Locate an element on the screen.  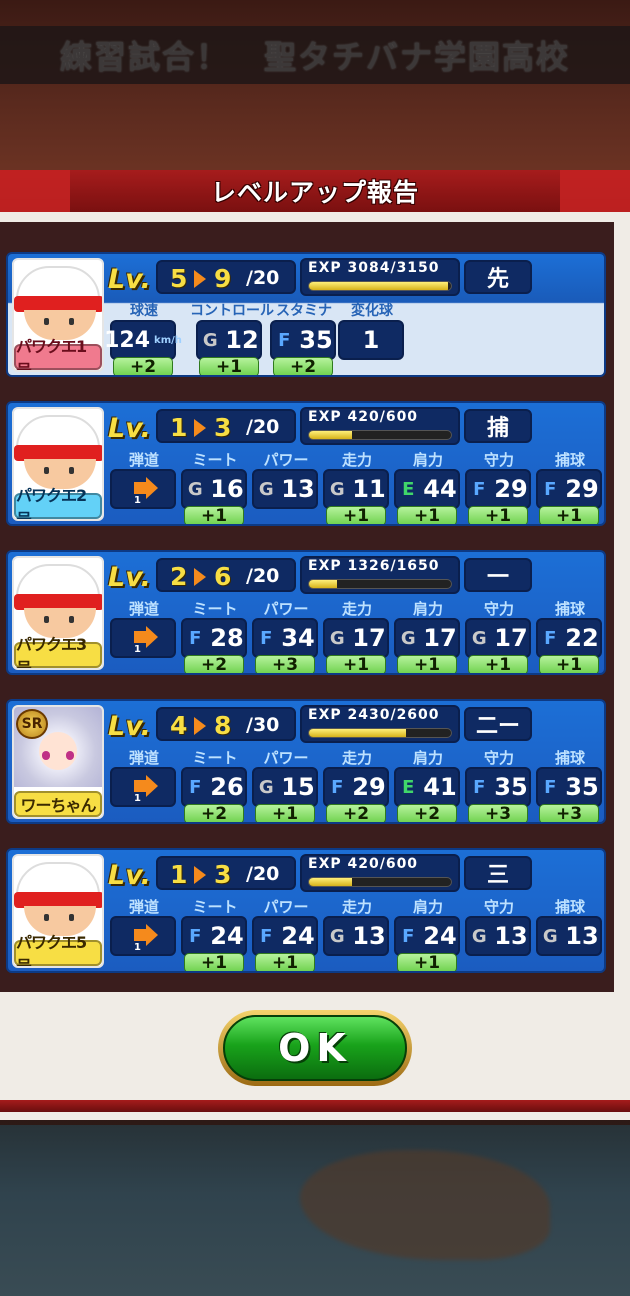
stat-box: G 13 is located at coordinates (569, 936).